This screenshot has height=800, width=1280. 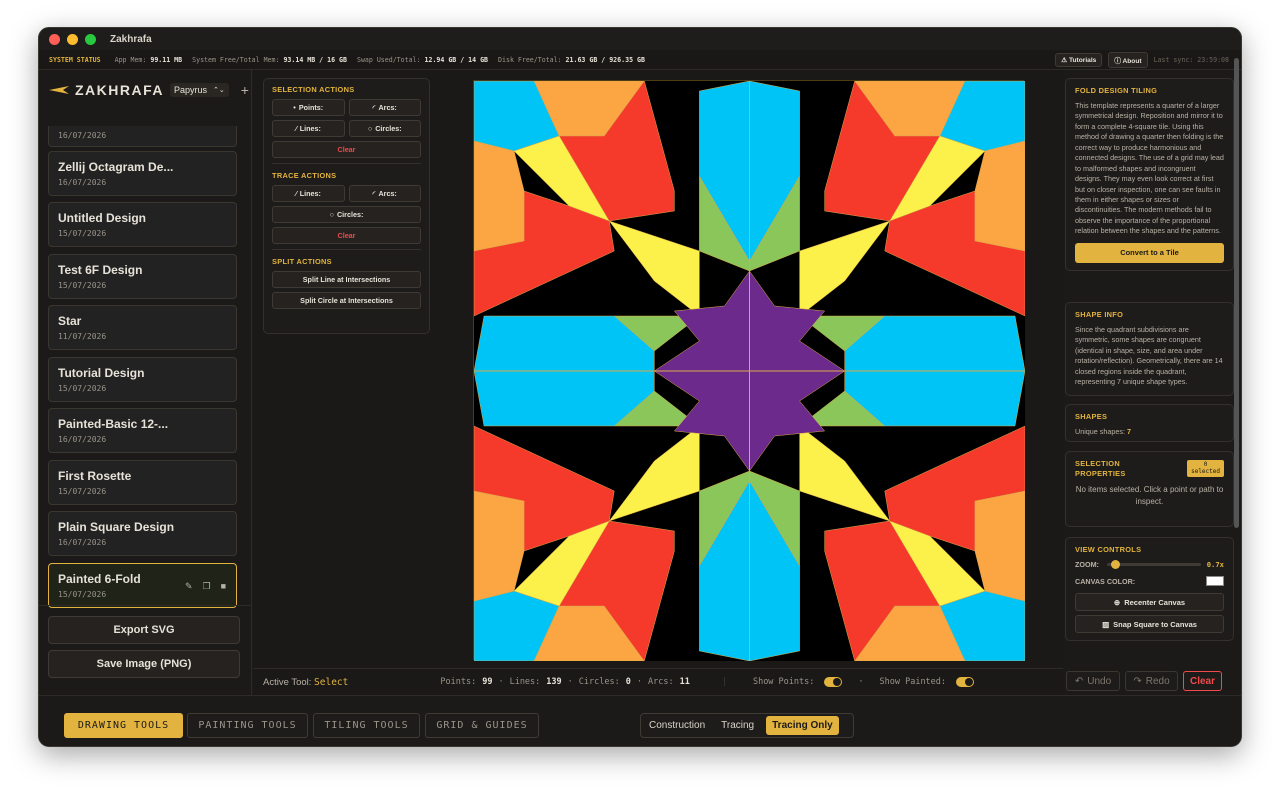 What do you see at coordinates (1116, 90) in the screenshot?
I see `fold-title: FOLD DESIGN TILING` at bounding box center [1116, 90].